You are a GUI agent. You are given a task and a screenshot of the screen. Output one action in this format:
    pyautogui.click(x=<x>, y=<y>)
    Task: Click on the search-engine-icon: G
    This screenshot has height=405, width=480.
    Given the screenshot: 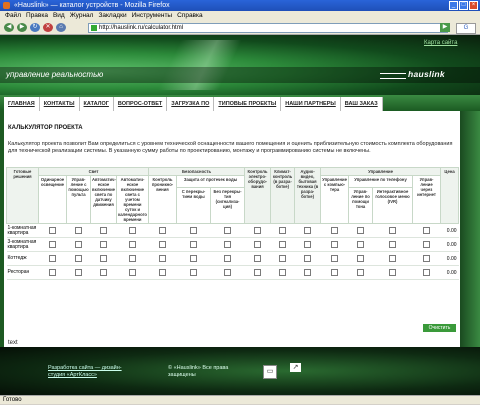 What is the action you would take?
    pyautogui.click(x=466, y=28)
    